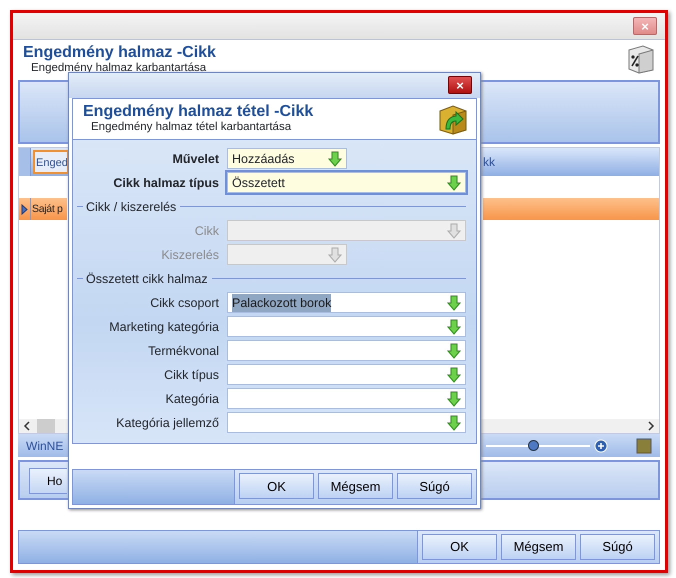 This screenshot has height=578, width=676. Describe the element at coordinates (651, 426) in the screenshot. I see `scroll-right-icon` at that location.